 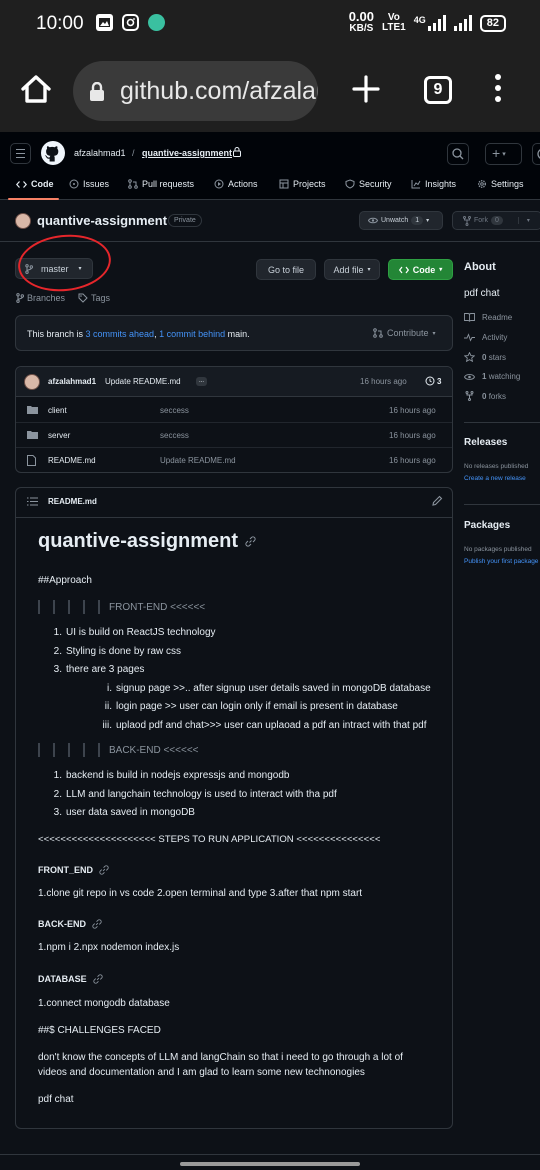 I want to click on graph-icon, so click(x=416, y=184).